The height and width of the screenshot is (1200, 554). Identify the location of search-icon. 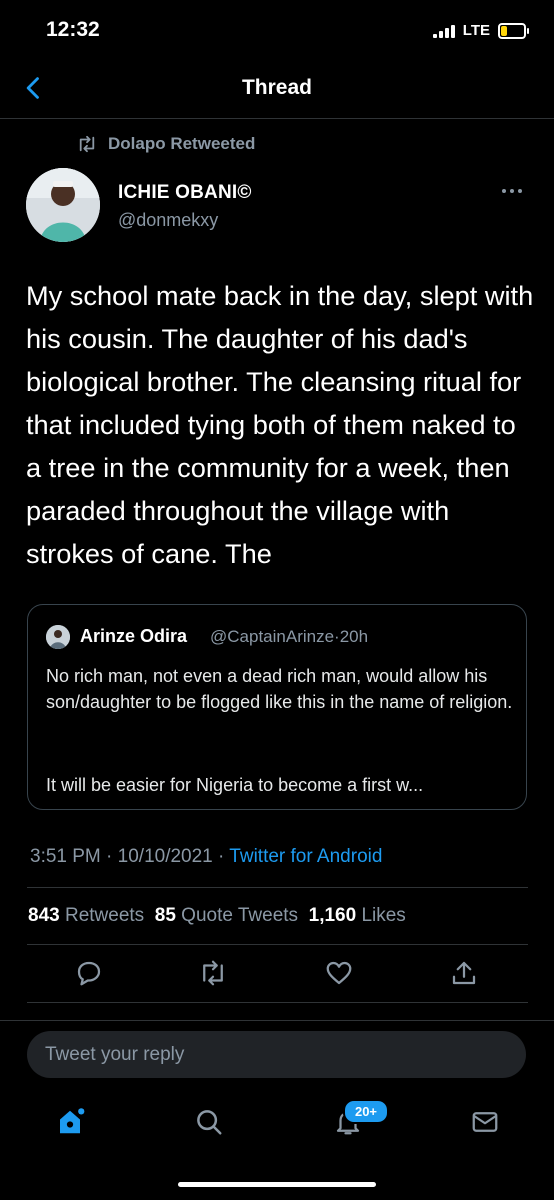
(209, 1122).